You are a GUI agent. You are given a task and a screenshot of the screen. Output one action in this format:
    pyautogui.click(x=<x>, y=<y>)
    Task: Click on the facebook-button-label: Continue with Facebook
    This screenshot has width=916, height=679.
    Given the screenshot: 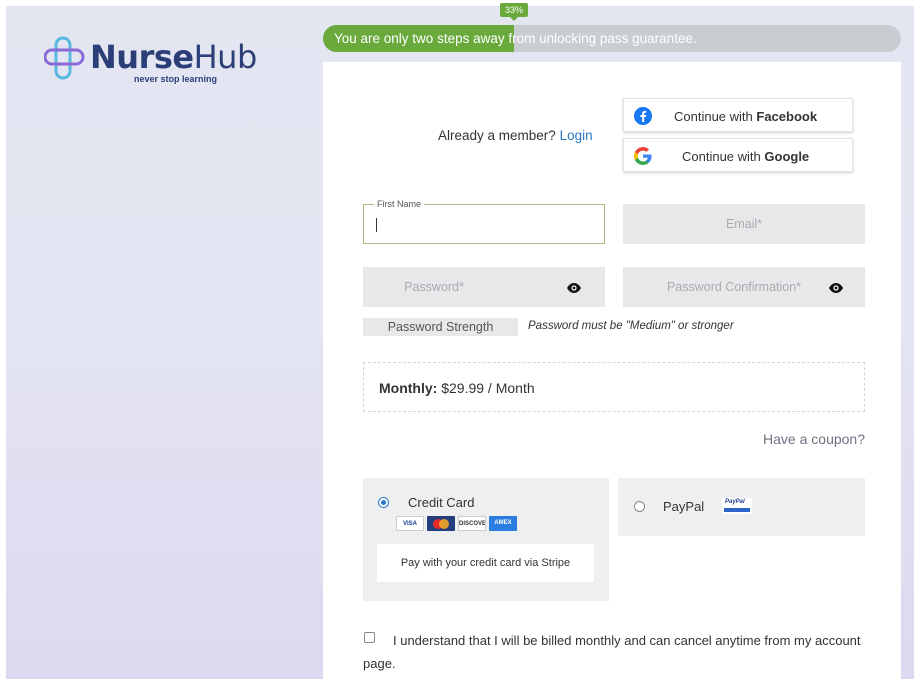 What is the action you would take?
    pyautogui.click(x=746, y=116)
    